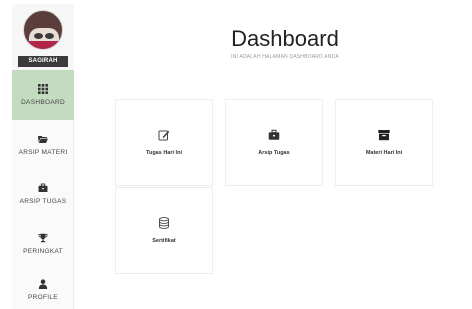 The height and width of the screenshot is (309, 472). I want to click on database-icon, so click(164, 223).